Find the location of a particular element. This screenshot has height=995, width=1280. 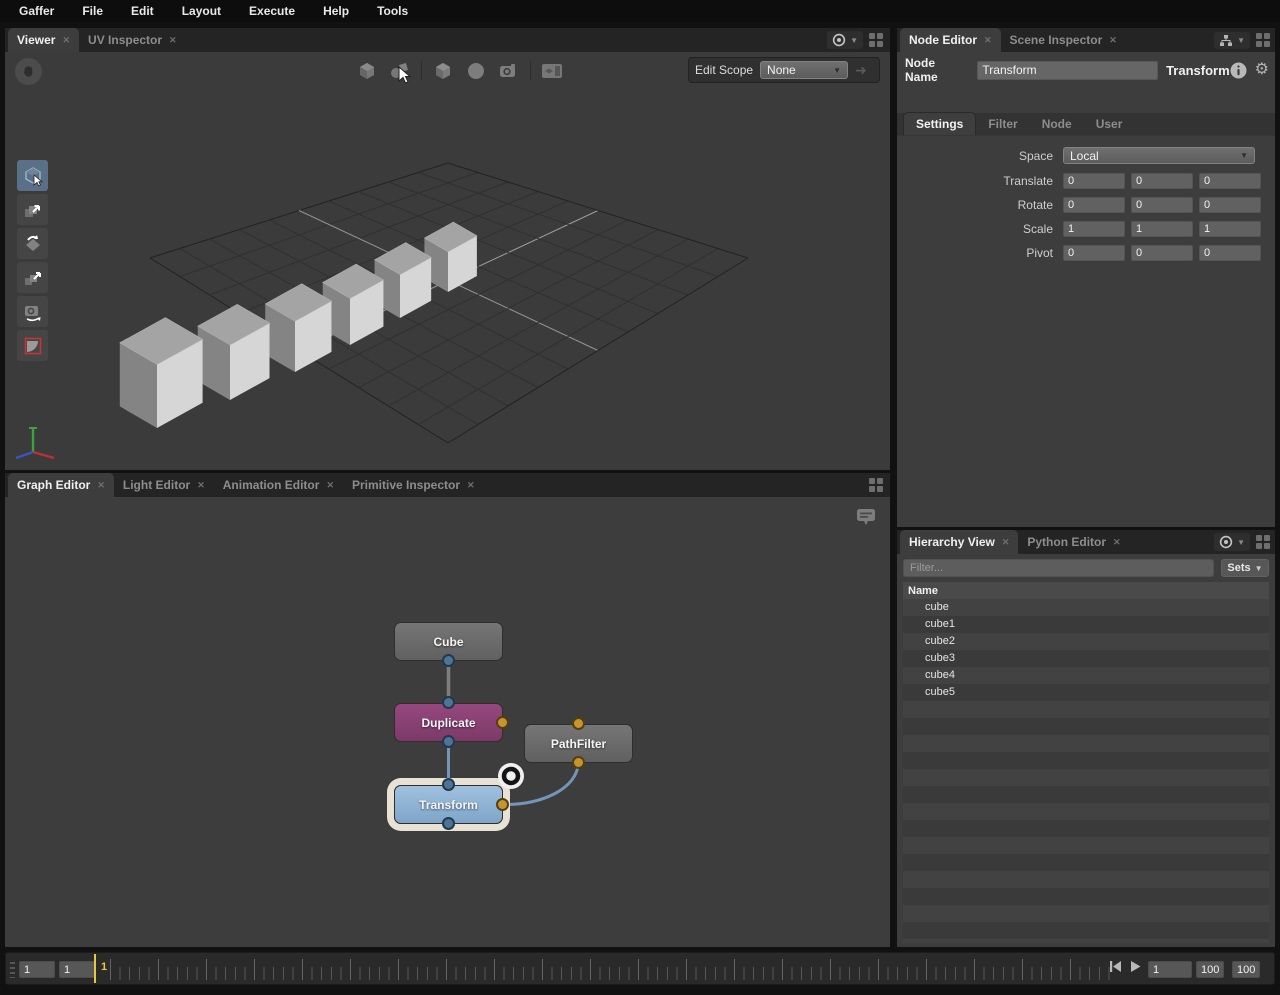

frame-snap-field is located at coordinates (77, 969).